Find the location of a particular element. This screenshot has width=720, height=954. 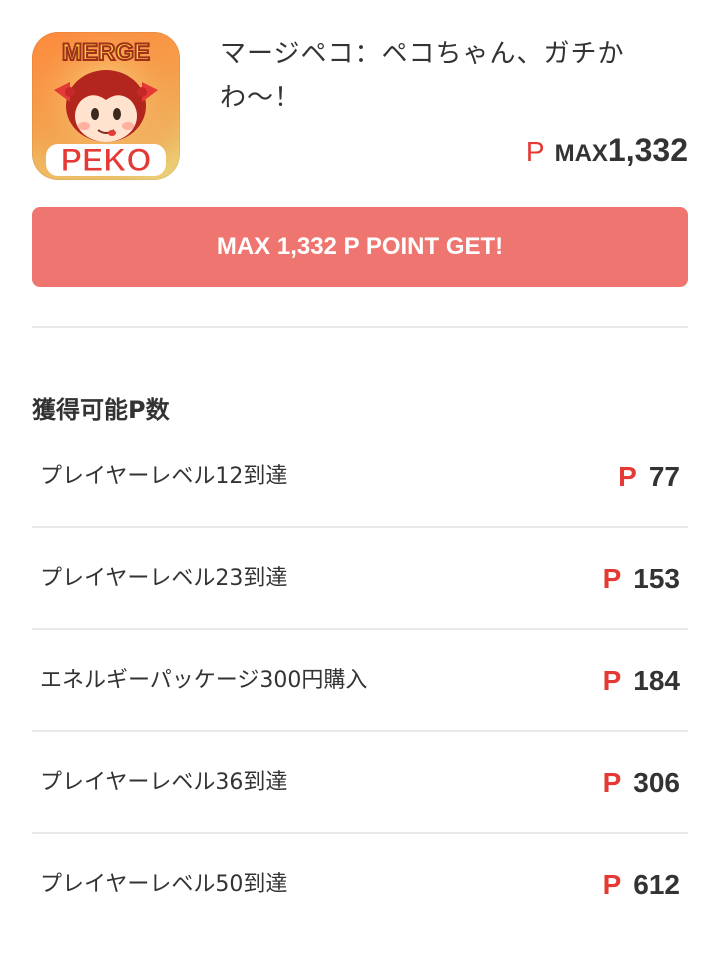

task-row: プレイヤーレベル36到達 P 306 is located at coordinates (360, 783).